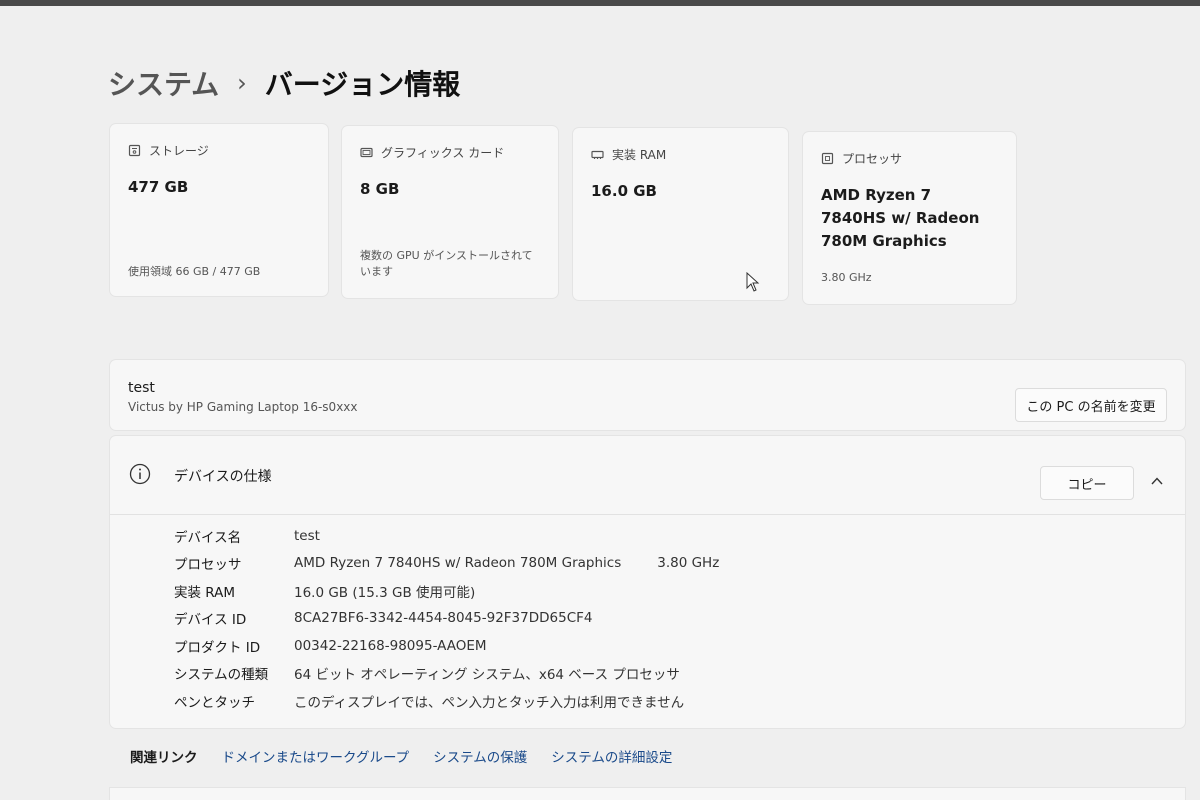 This screenshot has height=800, width=1200. I want to click on mouse-cursor-icon, so click(753, 281).